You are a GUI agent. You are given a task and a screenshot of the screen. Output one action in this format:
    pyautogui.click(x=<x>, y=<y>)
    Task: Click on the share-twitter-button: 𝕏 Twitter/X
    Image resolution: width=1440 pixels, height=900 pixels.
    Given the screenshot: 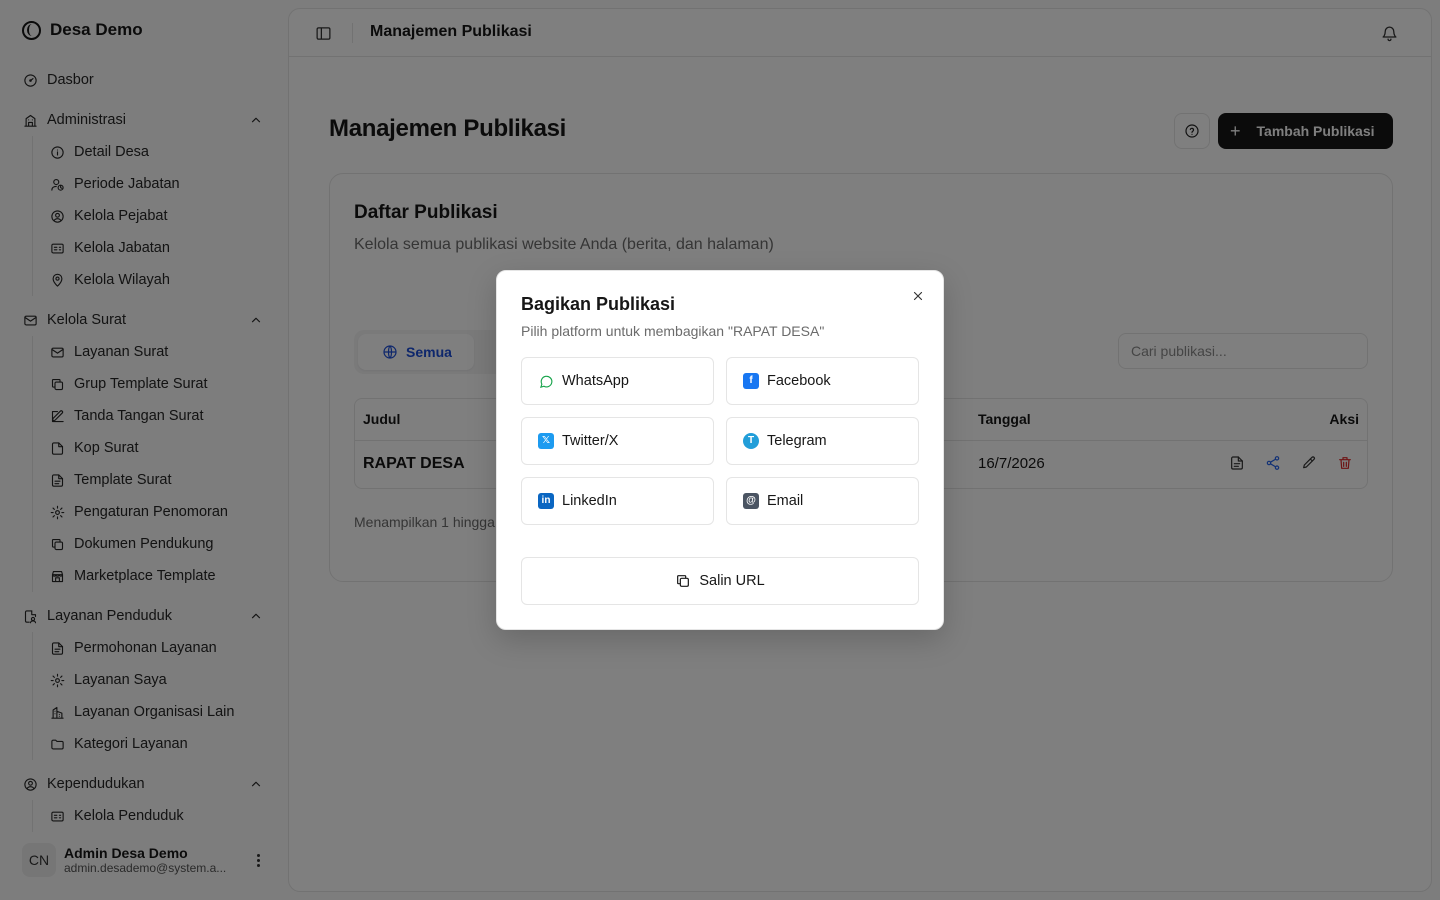 What is the action you would take?
    pyautogui.click(x=617, y=441)
    